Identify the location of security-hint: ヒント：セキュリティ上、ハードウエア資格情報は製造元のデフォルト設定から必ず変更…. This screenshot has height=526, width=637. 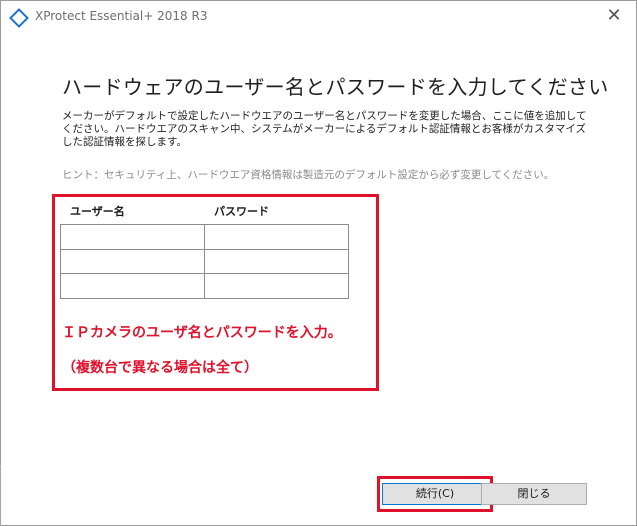
(308, 175).